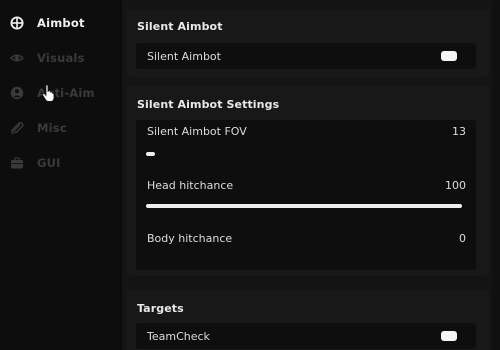  I want to click on slider-label: Silent Aimbot FOV, so click(197, 131).